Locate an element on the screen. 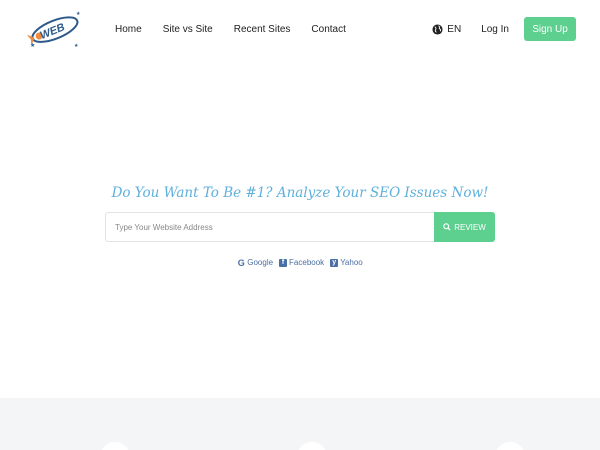 This screenshot has height=450, width=600. google-link: G Google is located at coordinates (255, 262).